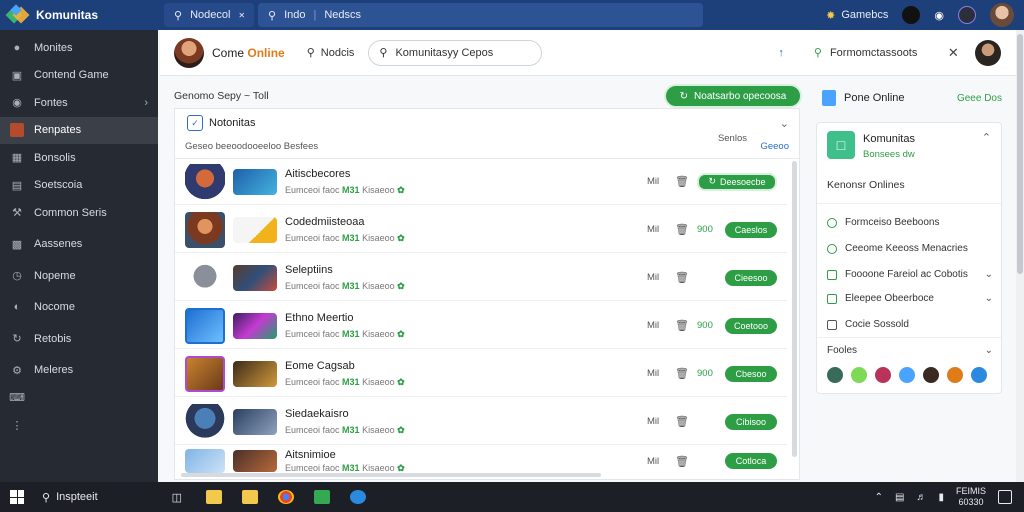 Image resolution: width=1024 pixels, height=512 pixels. I want to click on join-button: Cbesoo, so click(751, 373).